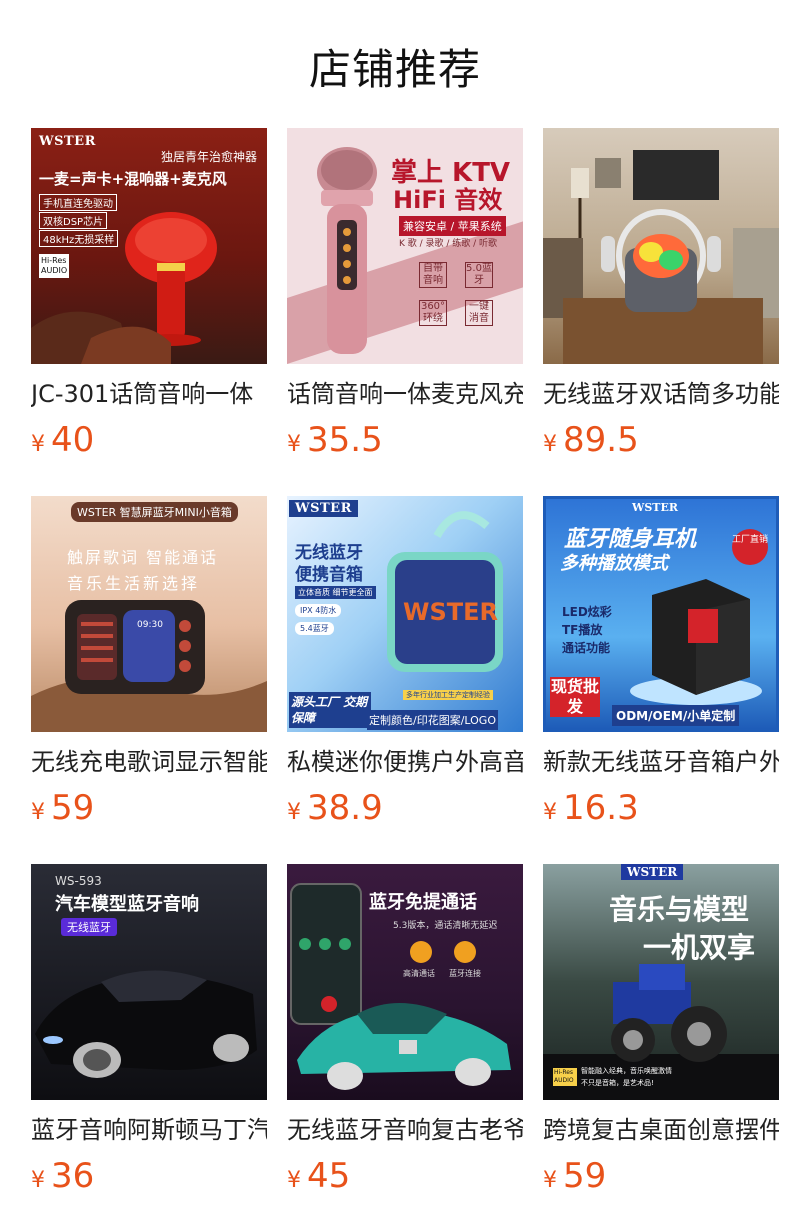  What do you see at coordinates (405, 1176) in the screenshot?
I see `product-price: ¥45` at bounding box center [405, 1176].